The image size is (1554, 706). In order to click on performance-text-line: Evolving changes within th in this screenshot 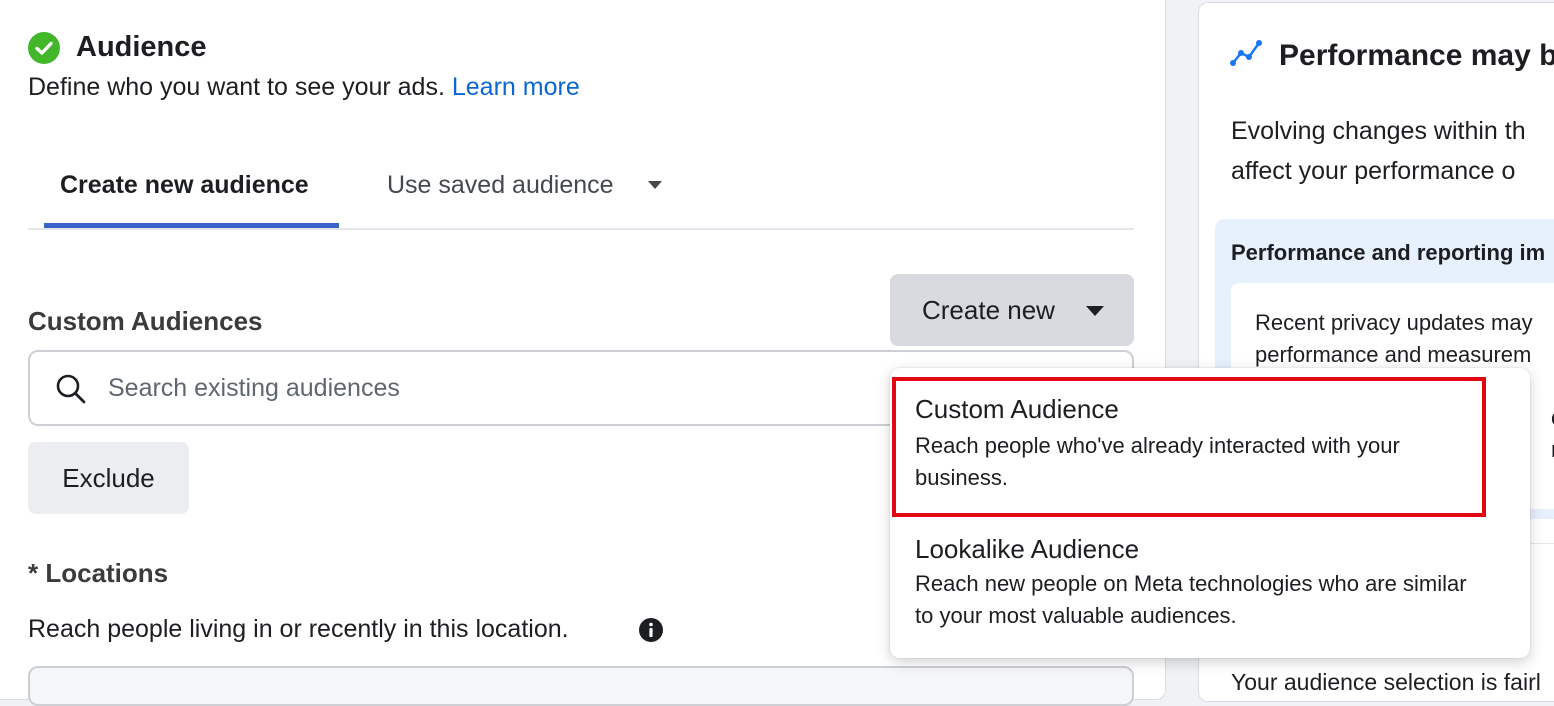, I will do `click(1378, 131)`.